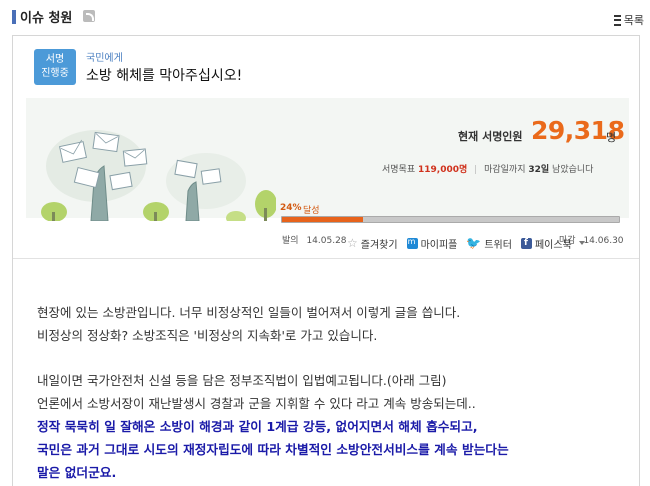 The width and height of the screenshot is (650, 486). Describe the element at coordinates (505, 170) in the screenshot. I see `deadline-label: 마감일까지` at that location.